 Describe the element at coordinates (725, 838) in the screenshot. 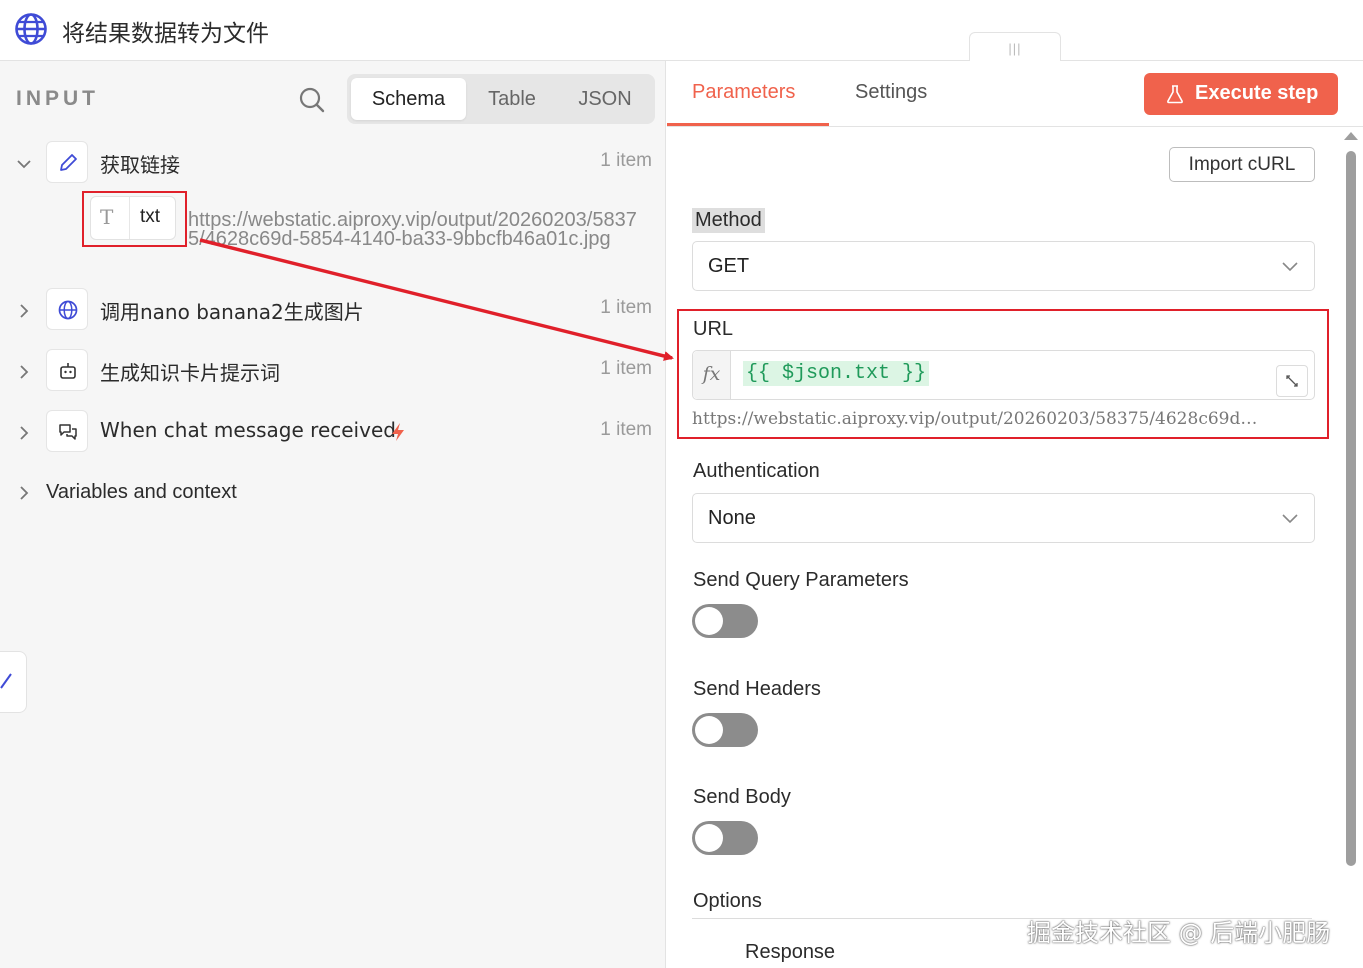

I see `send-body-toggle` at that location.